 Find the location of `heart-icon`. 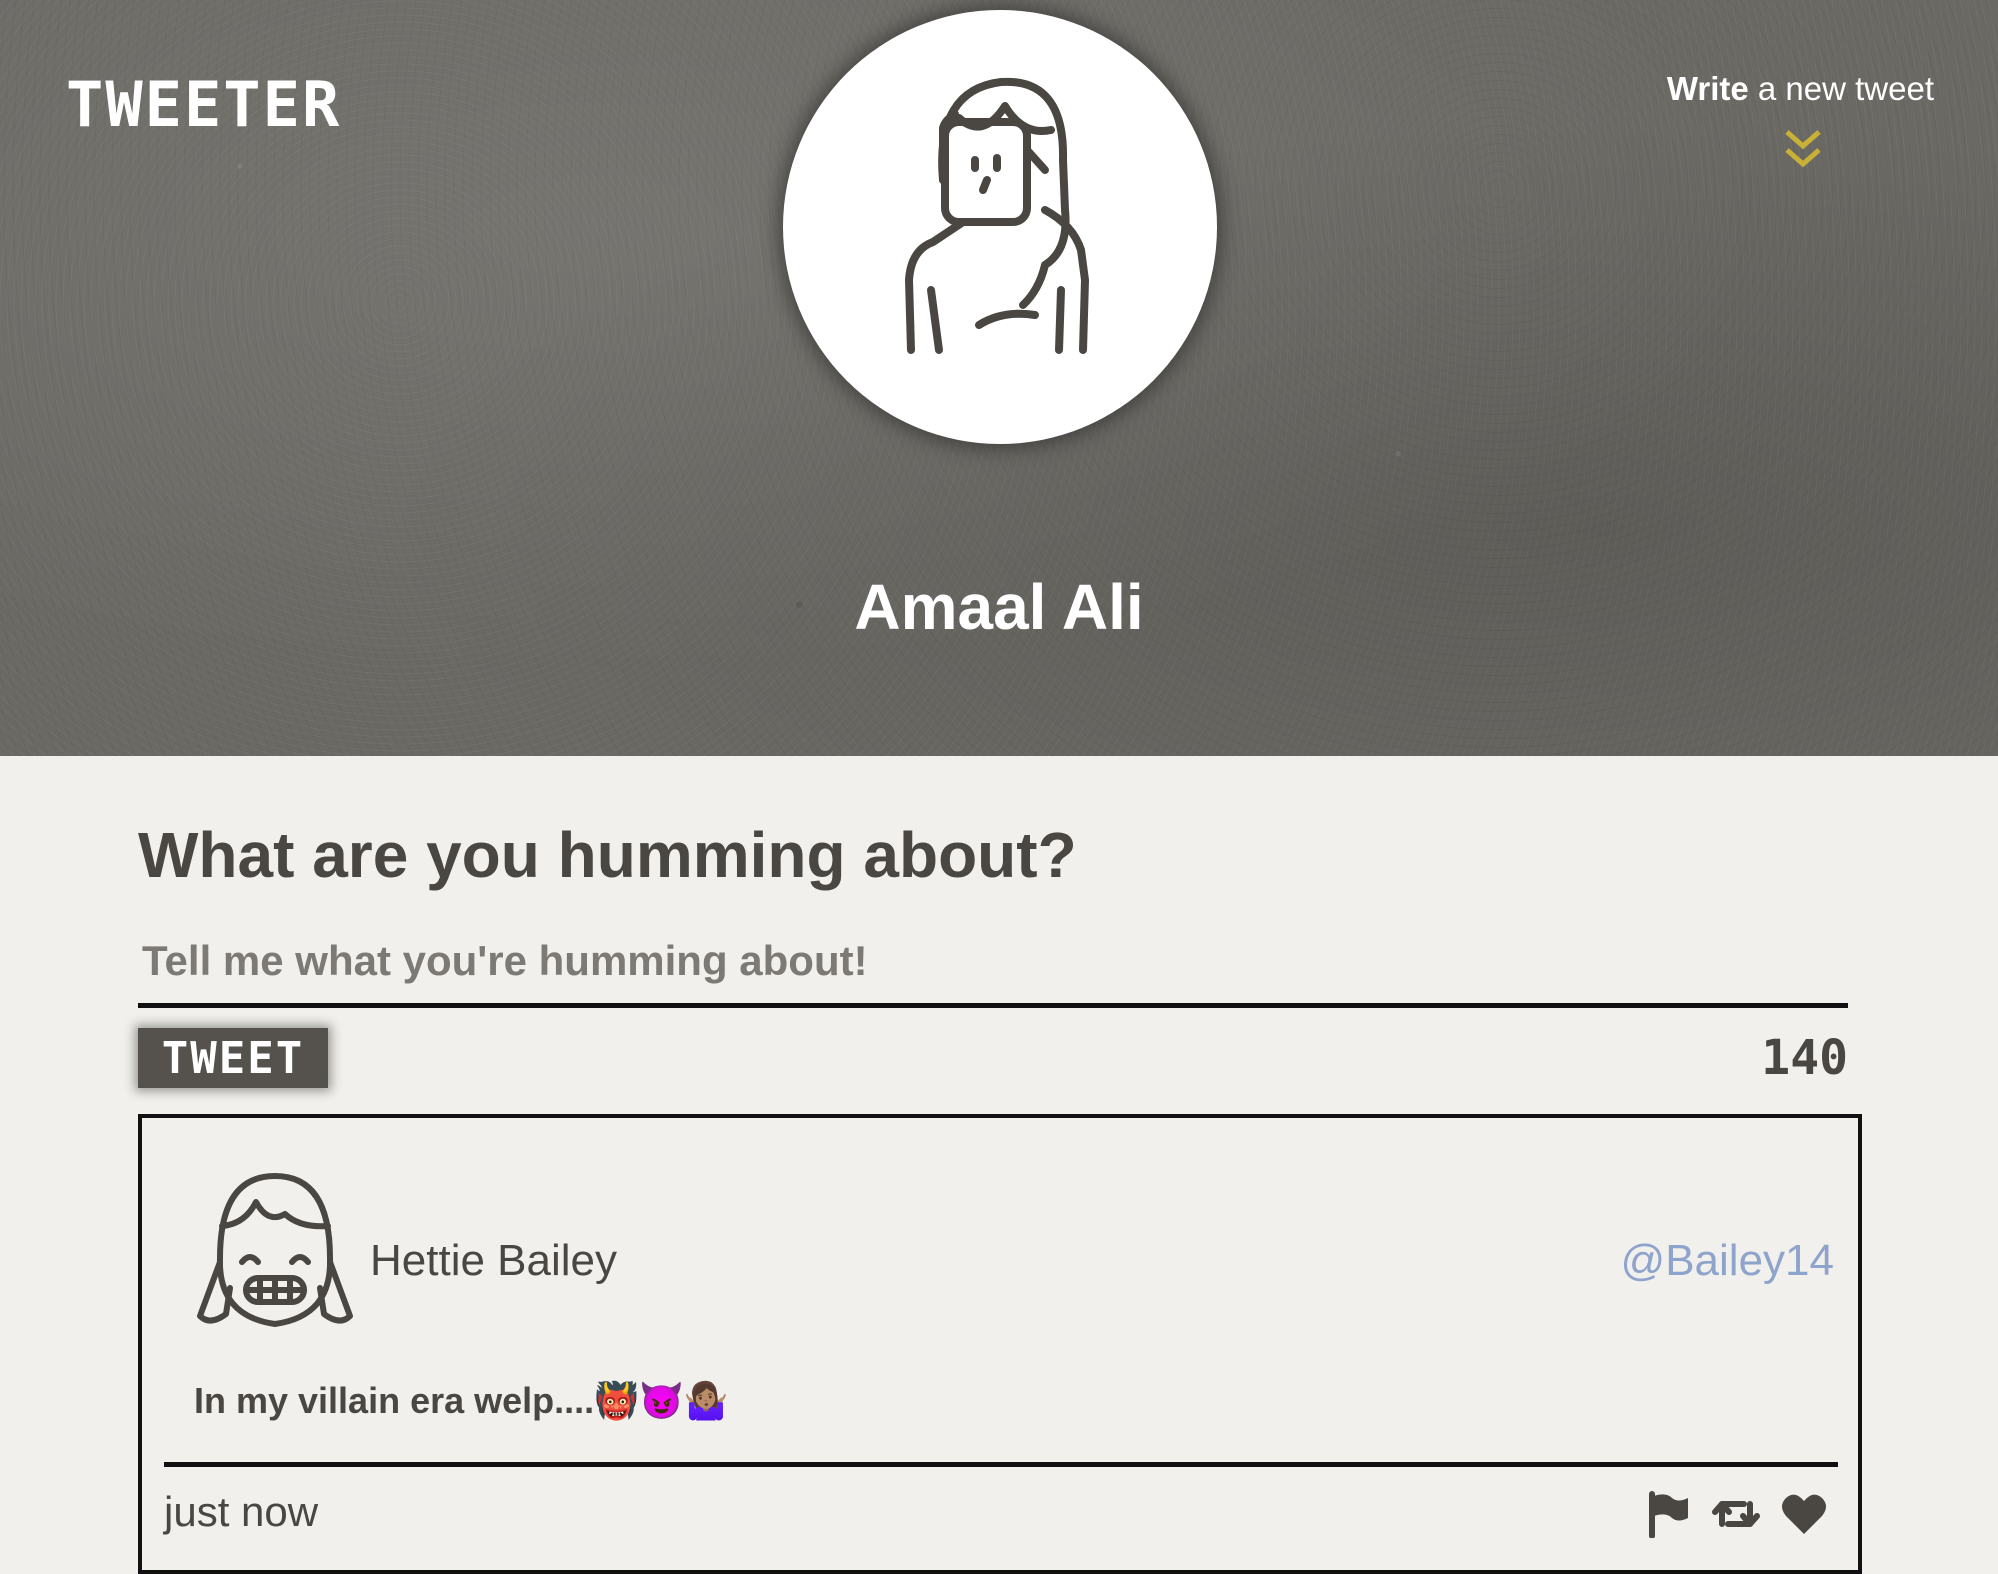

heart-icon is located at coordinates (1804, 1514).